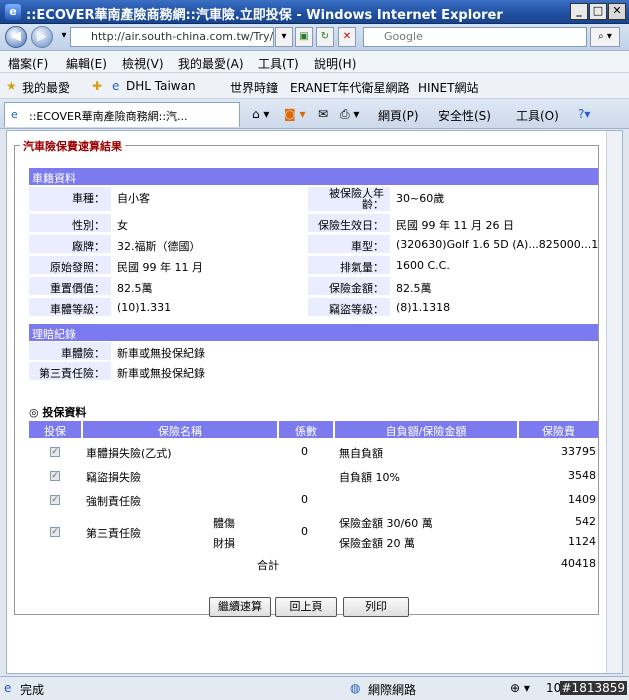 This screenshot has width=629, height=700. Describe the element at coordinates (260, 114) in the screenshot. I see `home-icon: ⌂ ▾` at that location.